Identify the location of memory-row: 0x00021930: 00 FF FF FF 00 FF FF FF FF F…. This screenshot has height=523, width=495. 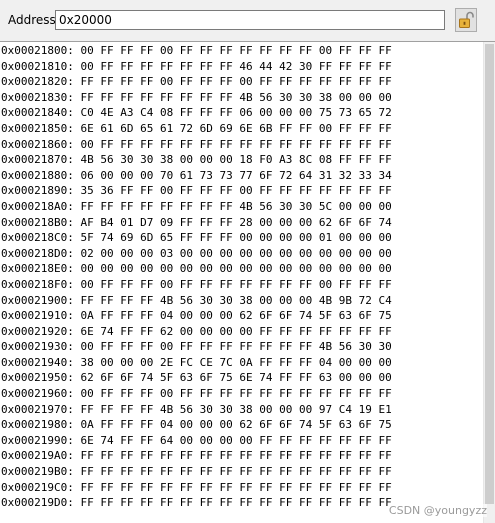
(196, 347).